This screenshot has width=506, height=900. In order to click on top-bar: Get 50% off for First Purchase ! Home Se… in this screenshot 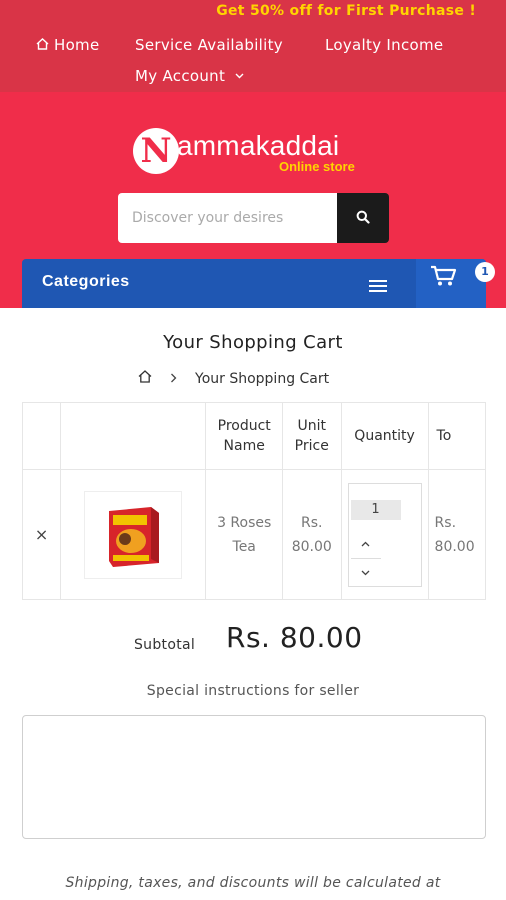, I will do `click(253, 46)`.